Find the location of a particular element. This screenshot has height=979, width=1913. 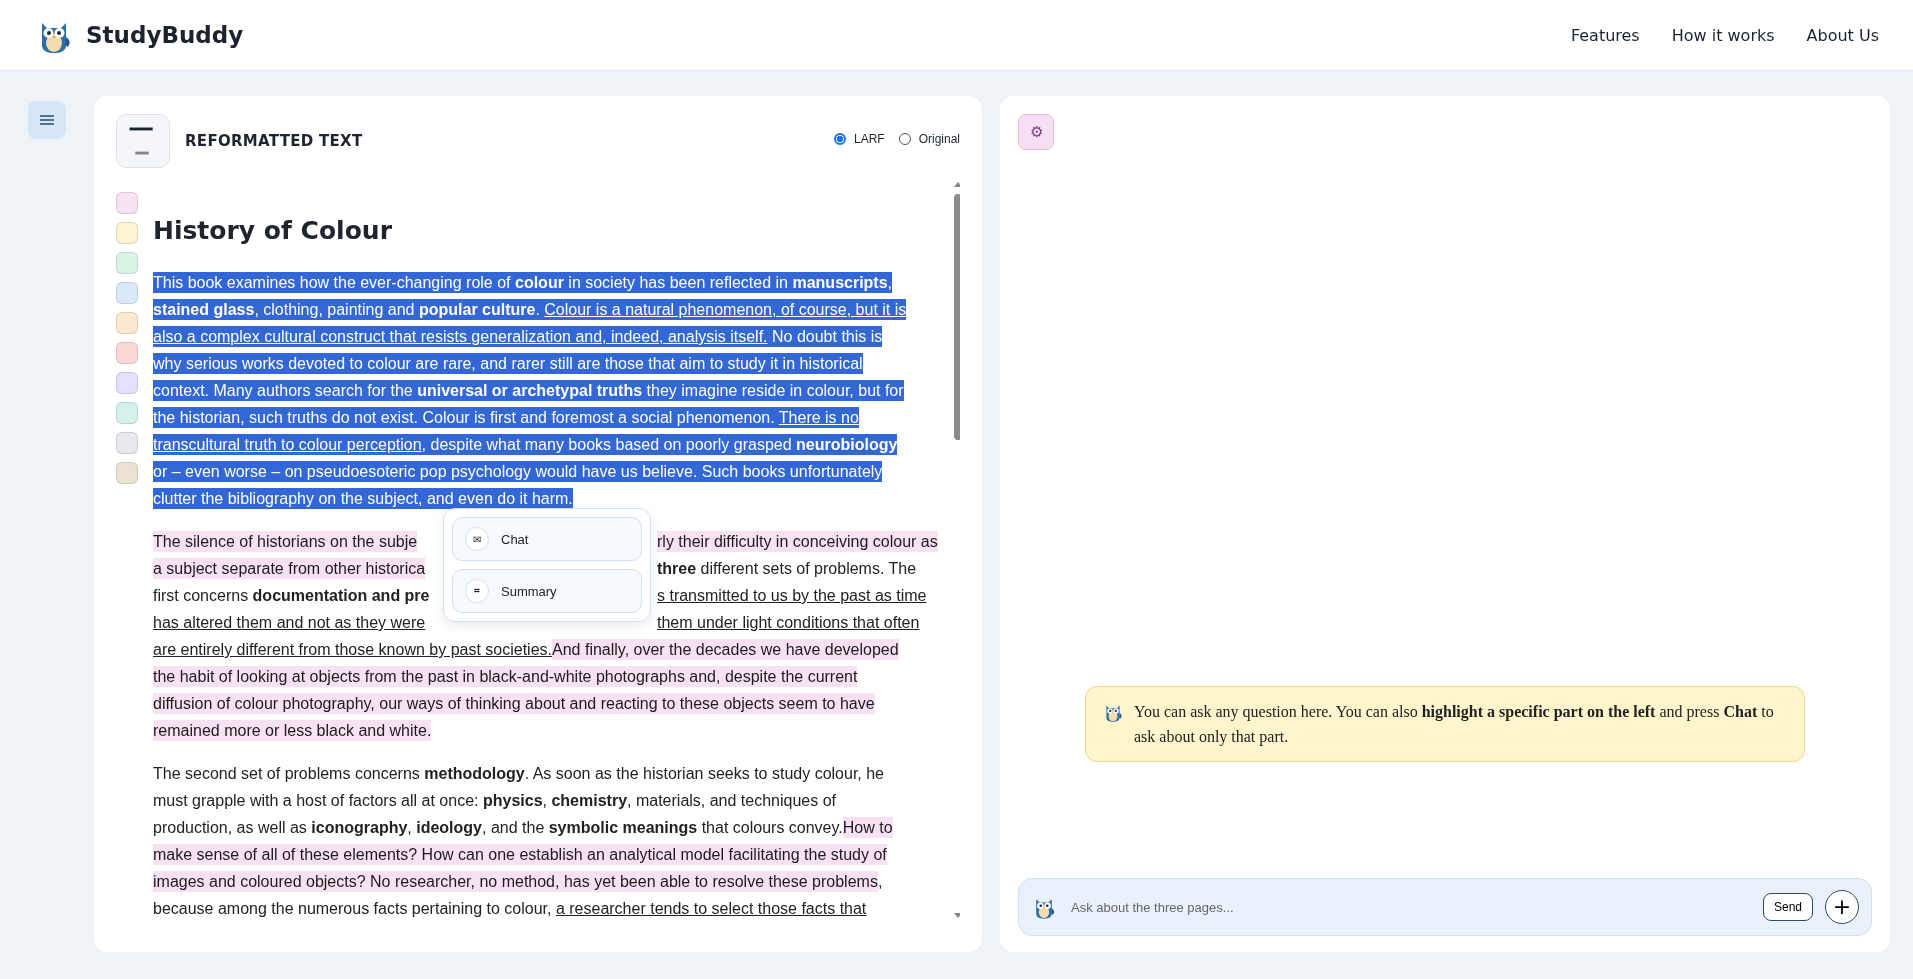

action-icon: ⌗ is located at coordinates (477, 591).